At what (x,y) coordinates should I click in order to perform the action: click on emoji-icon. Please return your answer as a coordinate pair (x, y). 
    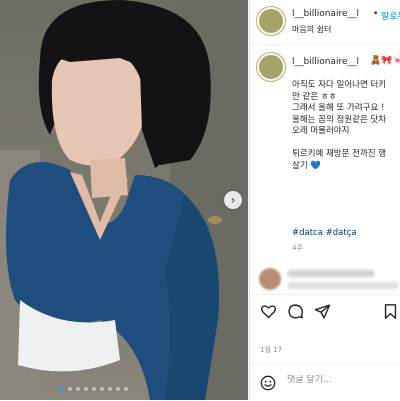
    Looking at the image, I should click on (268, 383).